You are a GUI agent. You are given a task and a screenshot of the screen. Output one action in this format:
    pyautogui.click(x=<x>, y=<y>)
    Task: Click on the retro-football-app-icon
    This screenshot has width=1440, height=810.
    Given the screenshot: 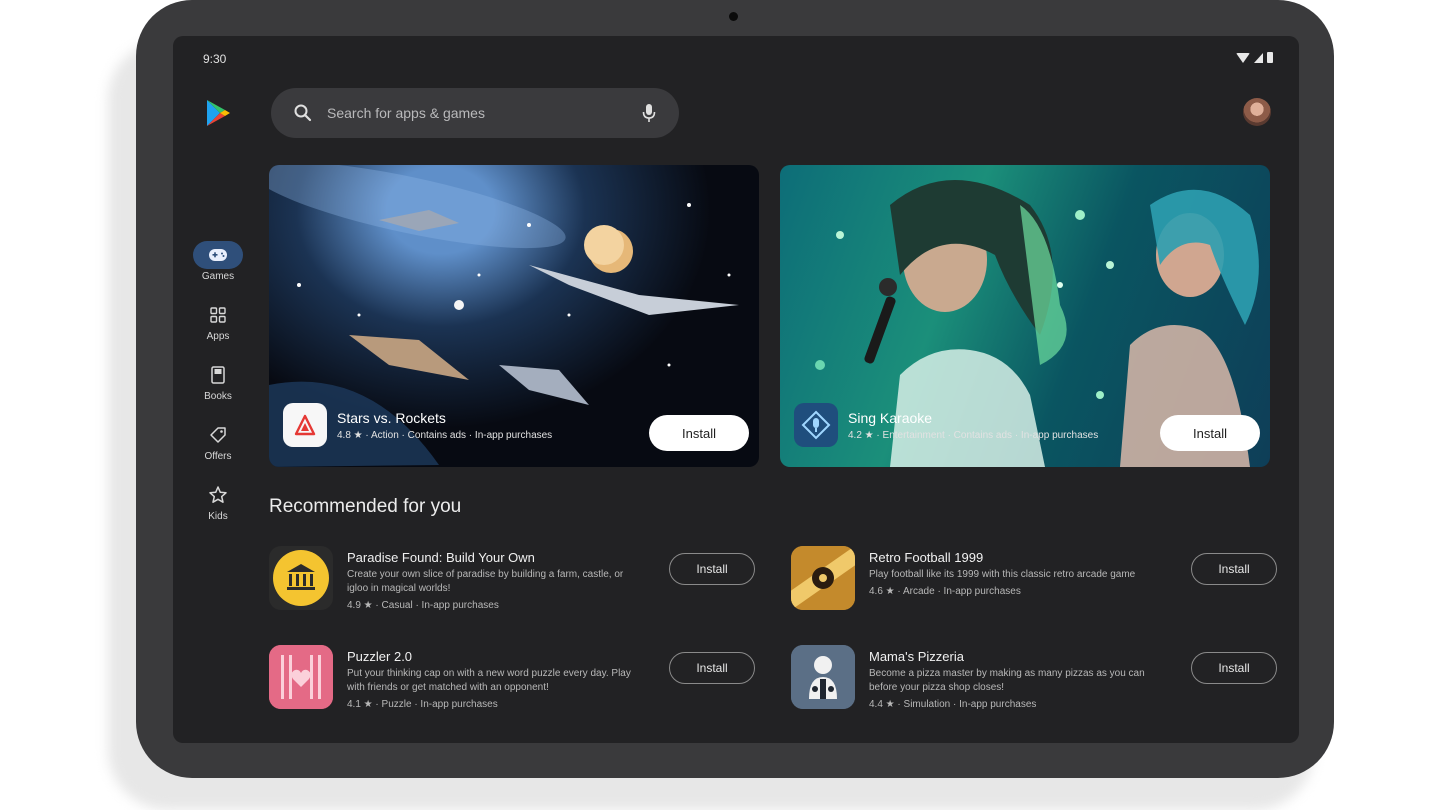 What is the action you would take?
    pyautogui.click(x=823, y=578)
    